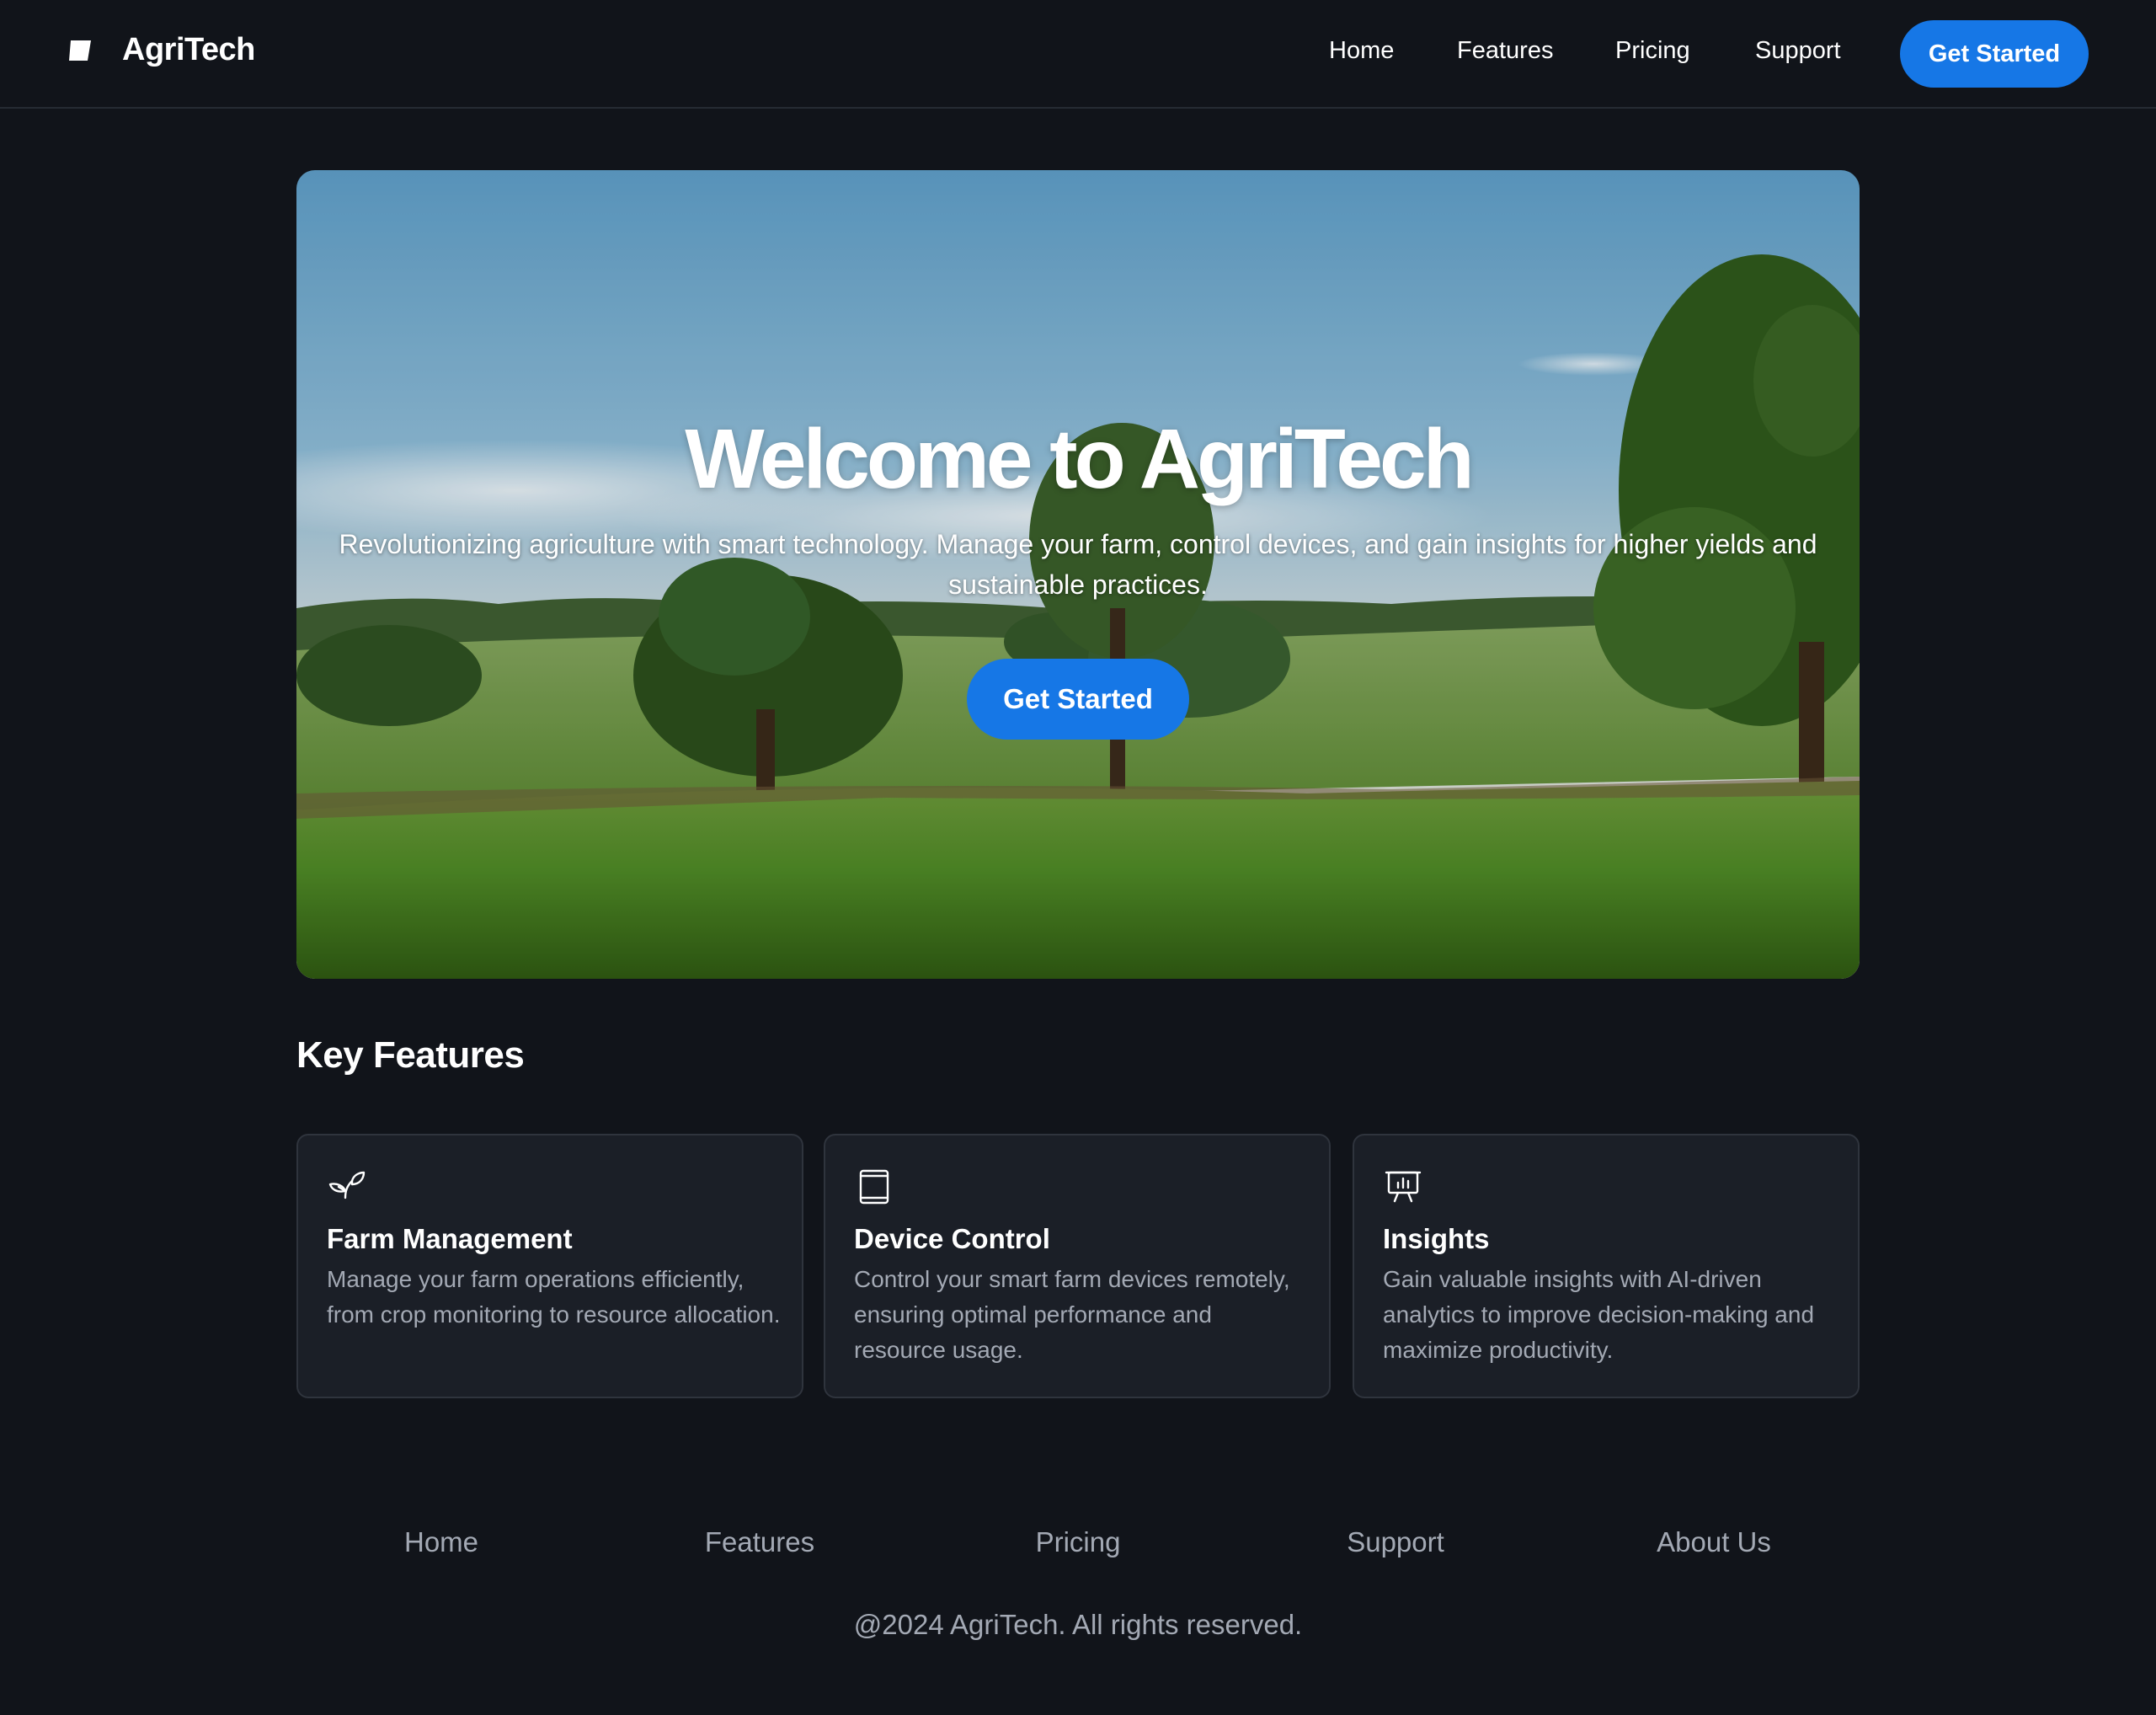 Image resolution: width=2156 pixels, height=1715 pixels. I want to click on hero-title: Welcome to AgriTech, so click(1079, 459).